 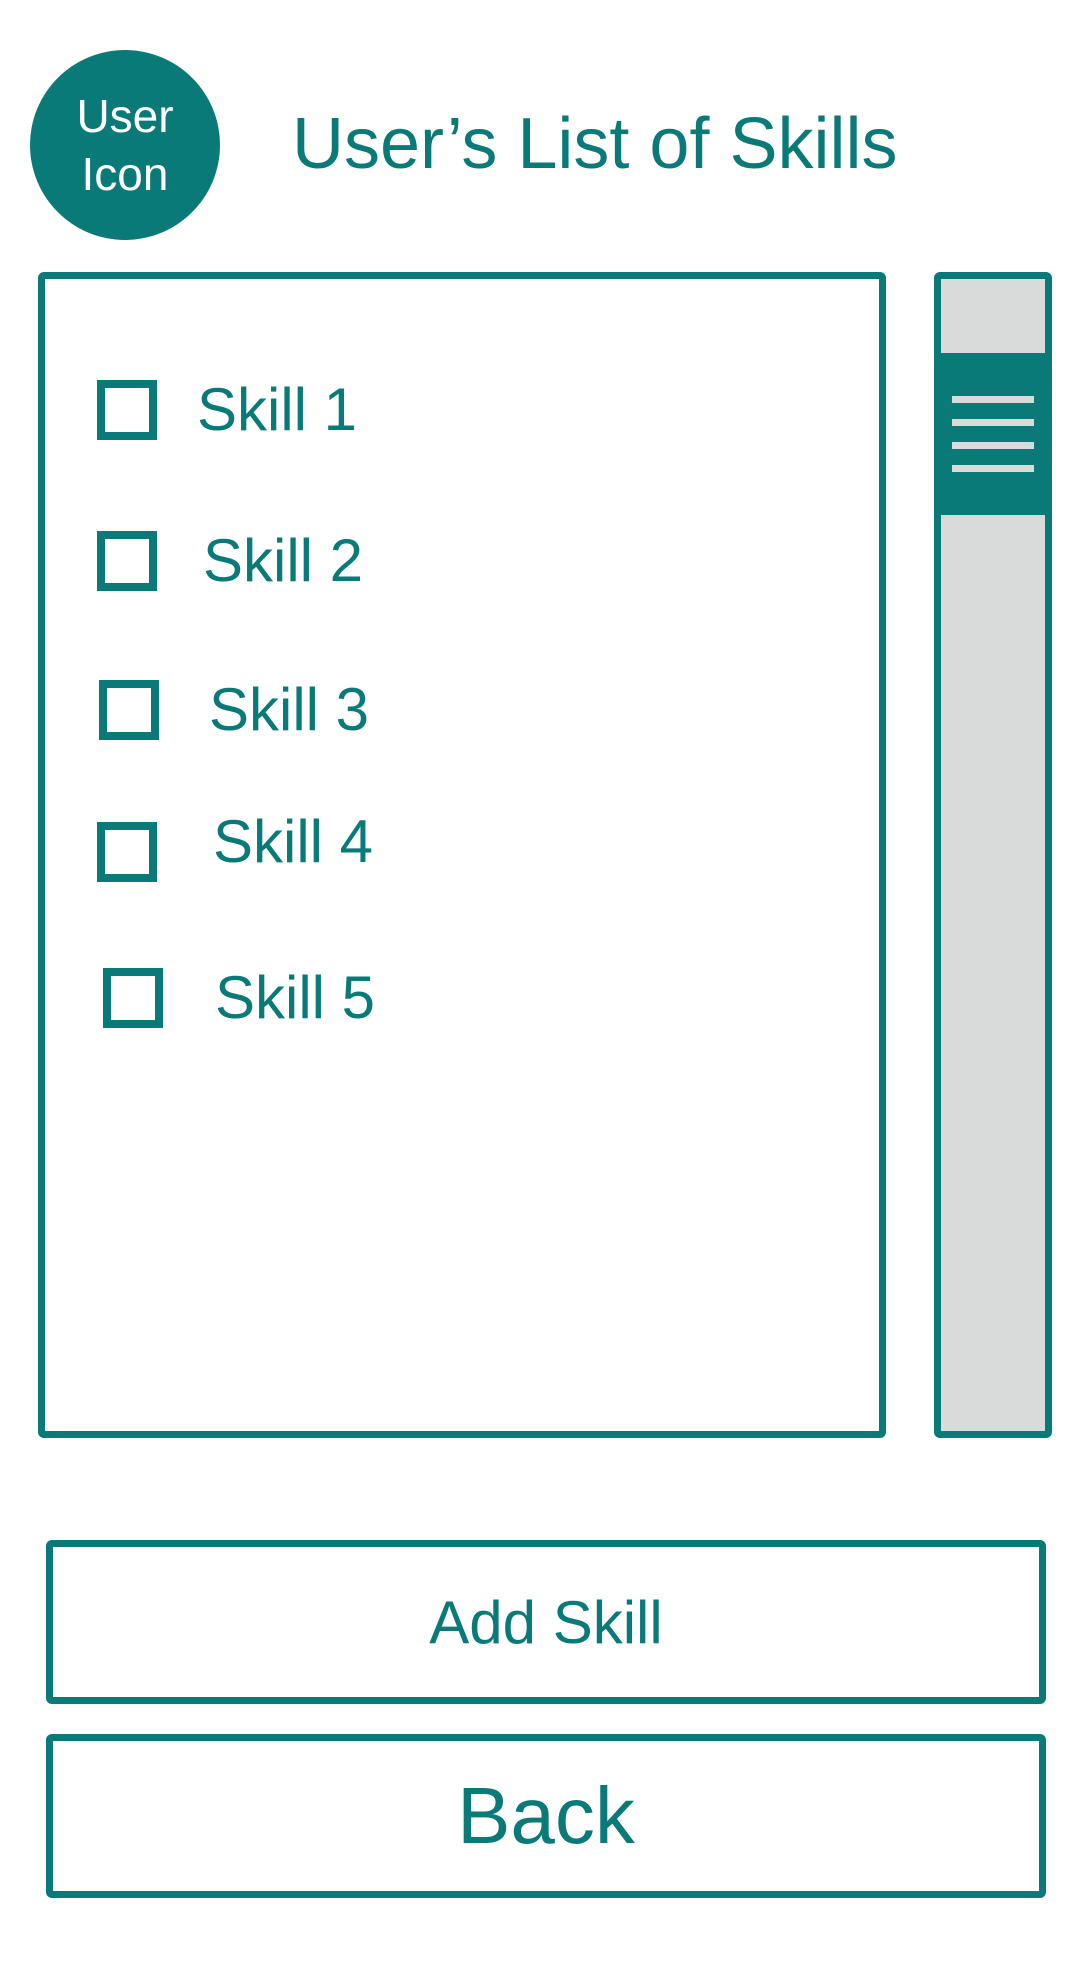 What do you see at coordinates (293, 841) in the screenshot?
I see `skill-label-4: Skill 4` at bounding box center [293, 841].